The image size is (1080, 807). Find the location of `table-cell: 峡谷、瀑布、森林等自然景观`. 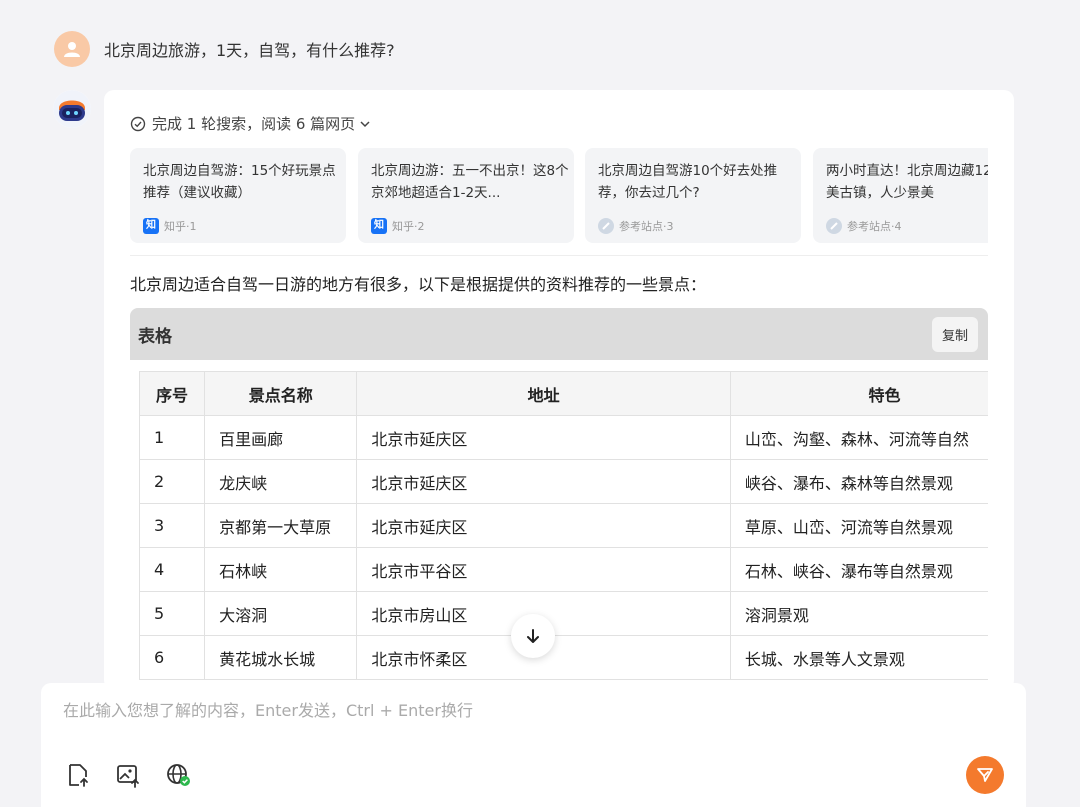

table-cell: 峡谷、瀑布、森林等自然景观 is located at coordinates (858, 481).